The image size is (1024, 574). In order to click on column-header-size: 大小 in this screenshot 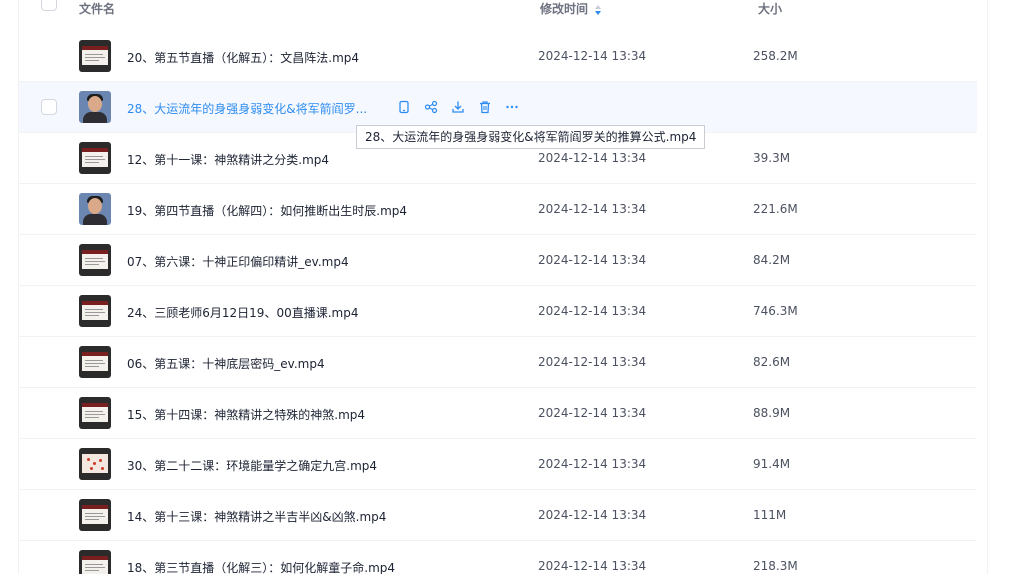, I will do `click(770, 8)`.